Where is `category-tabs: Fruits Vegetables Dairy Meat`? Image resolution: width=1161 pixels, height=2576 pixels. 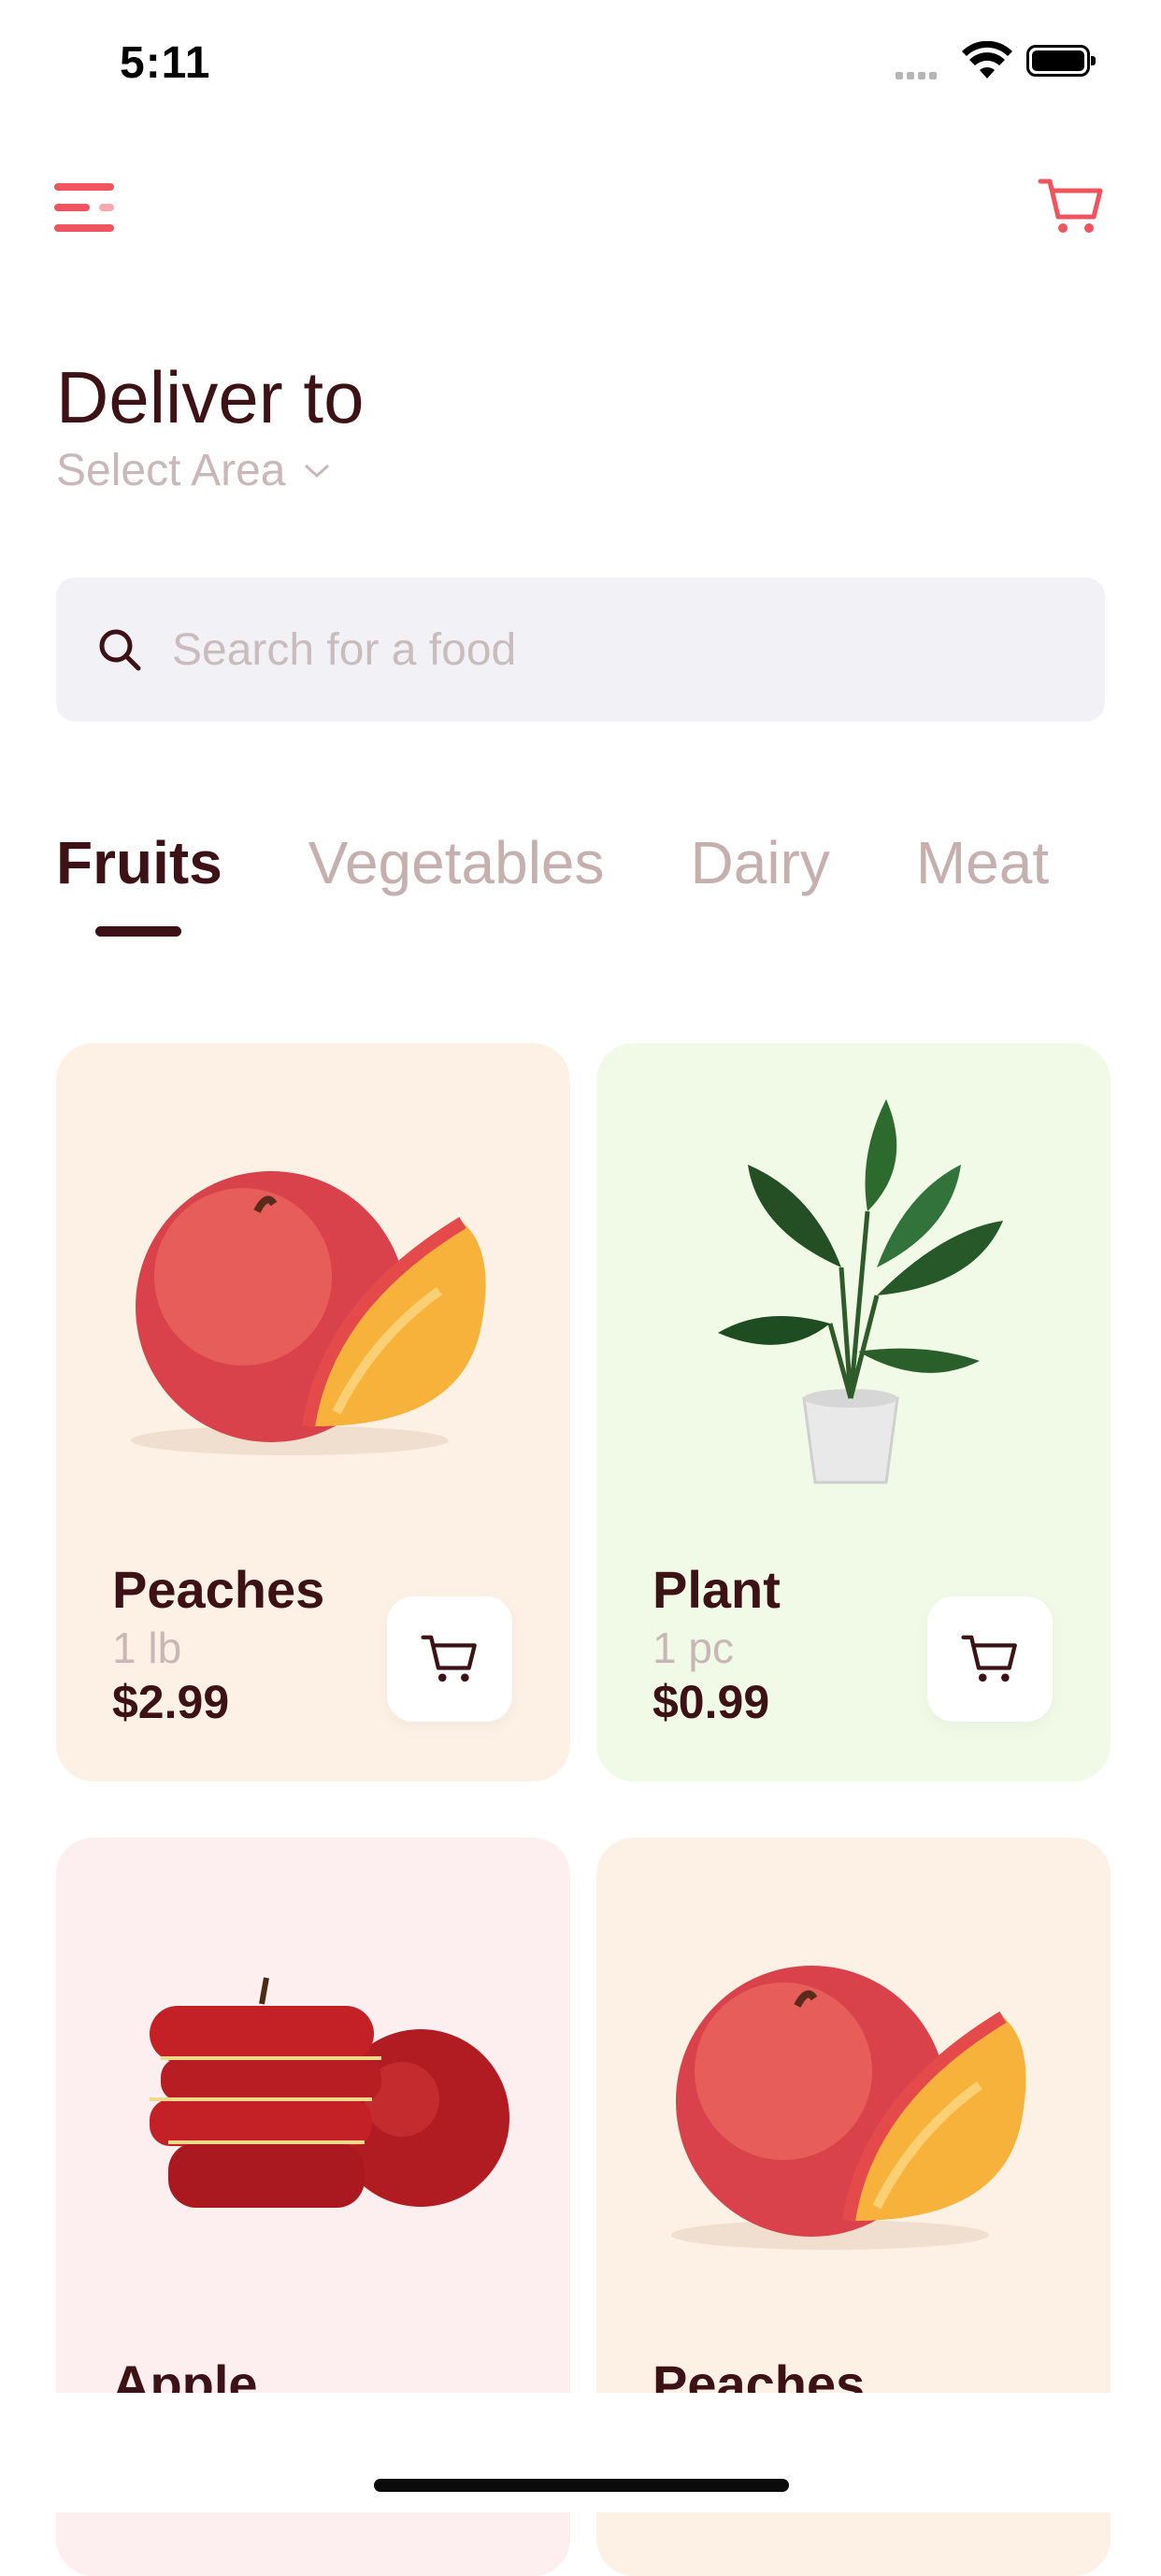
category-tabs: Fruits Vegetables Dairy Meat is located at coordinates (595, 862).